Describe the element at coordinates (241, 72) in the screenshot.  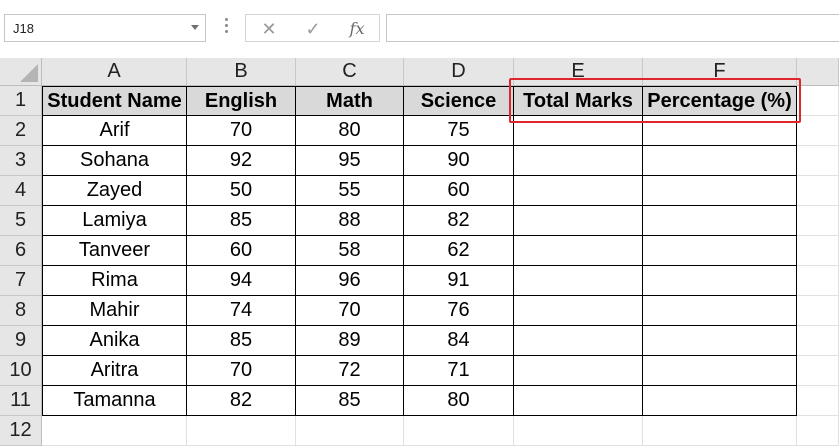
I see `column-header-b: B` at that location.